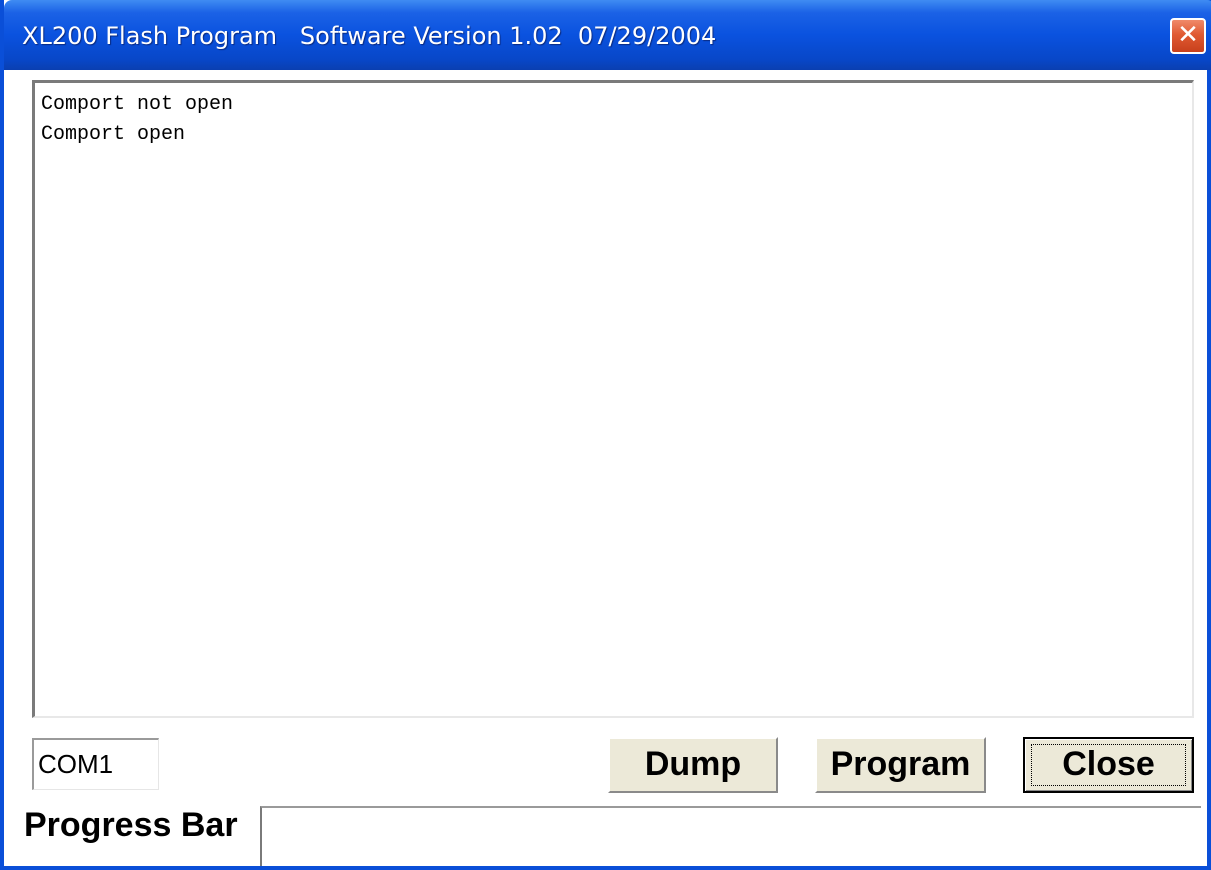 Image resolution: width=1211 pixels, height=870 pixels. I want to click on progress-bar, so click(730, 836).